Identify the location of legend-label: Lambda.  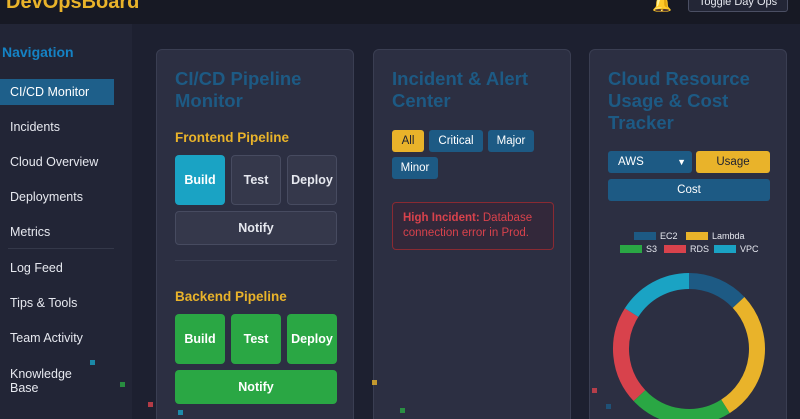
(728, 236).